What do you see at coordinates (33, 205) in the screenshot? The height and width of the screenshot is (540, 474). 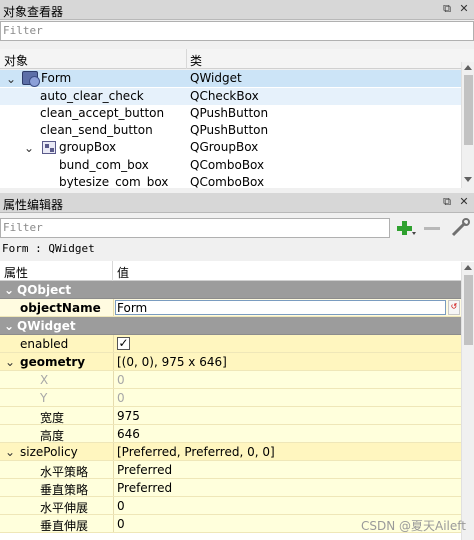 I see `property-editor-title: 属性编辑器` at bounding box center [33, 205].